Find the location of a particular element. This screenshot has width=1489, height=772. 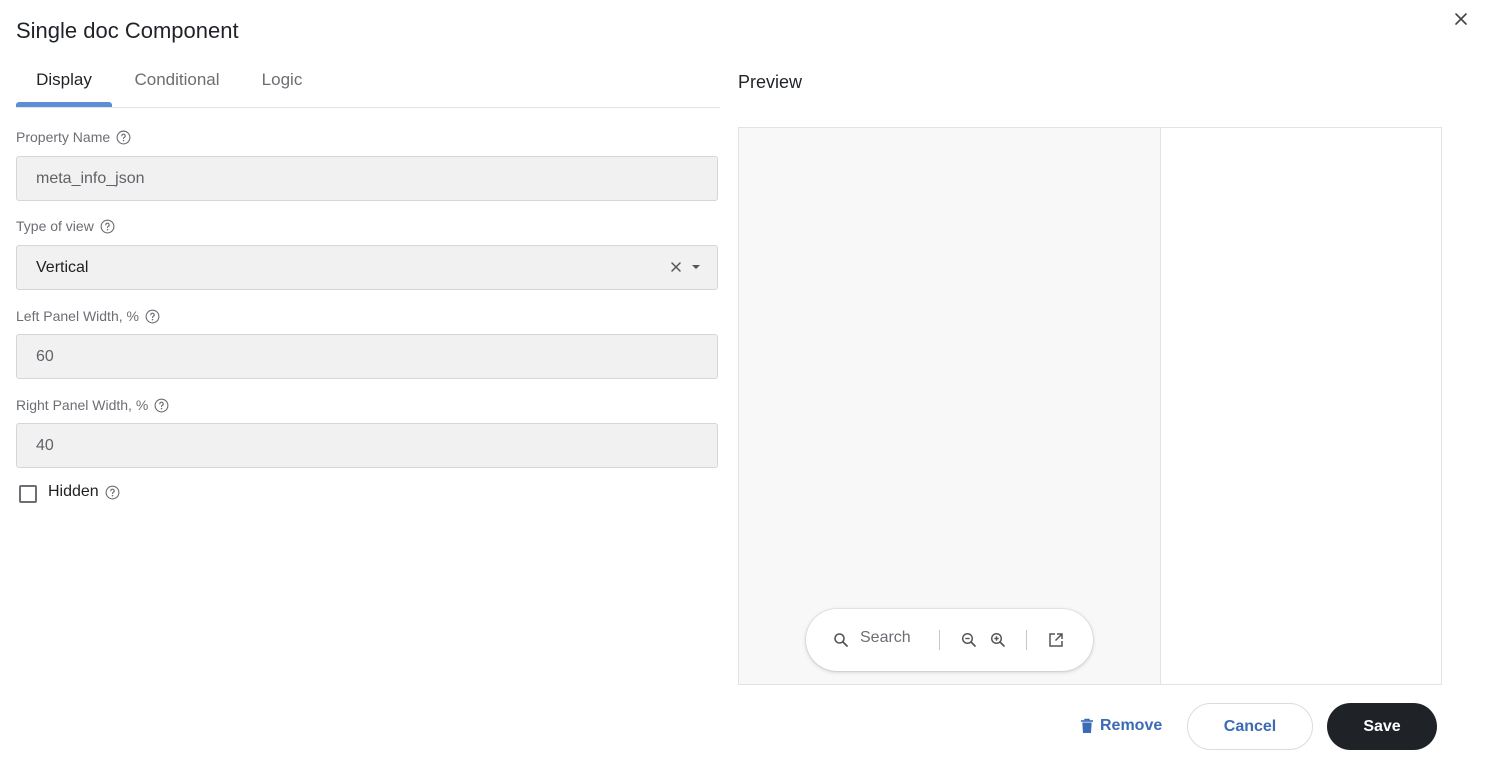

right-panel-width-label: Right Panel Width, % is located at coordinates (82, 405).